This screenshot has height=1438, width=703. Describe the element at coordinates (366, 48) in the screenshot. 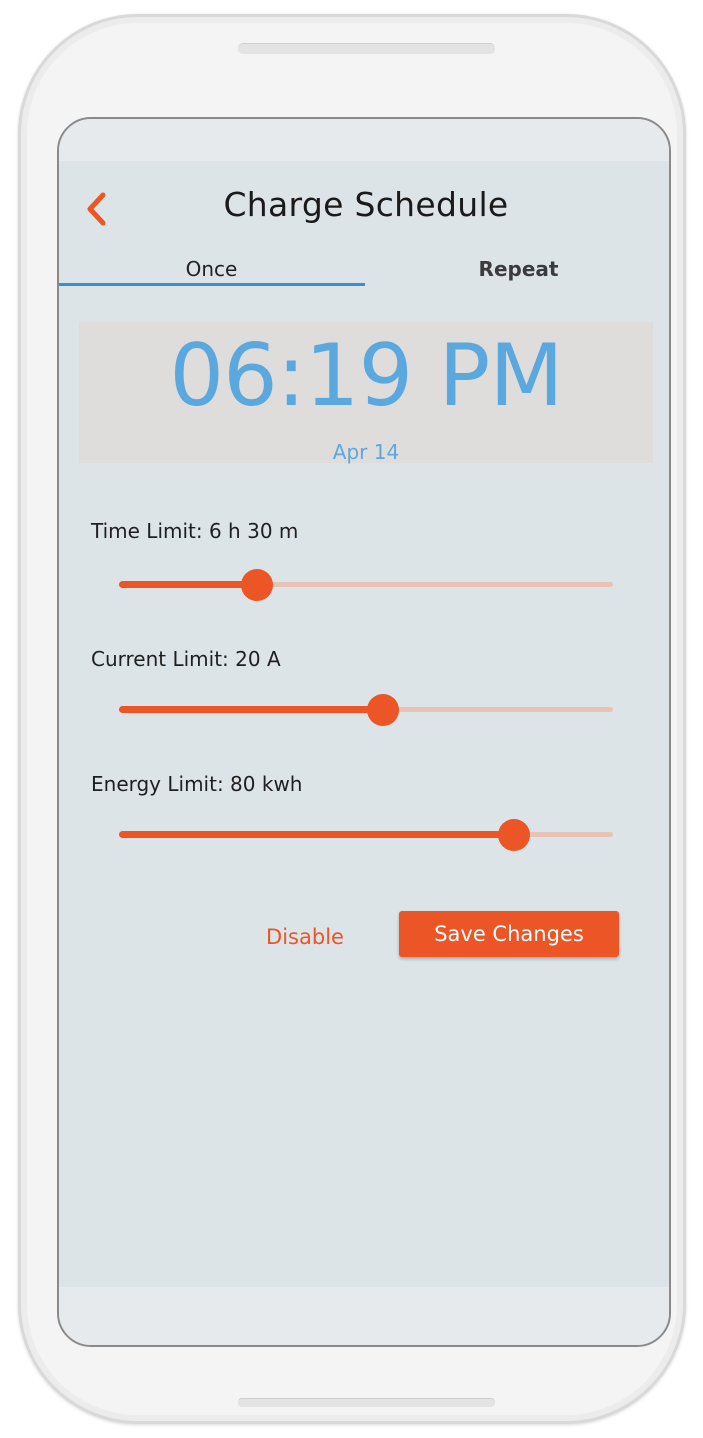

I see `top-speaker` at that location.